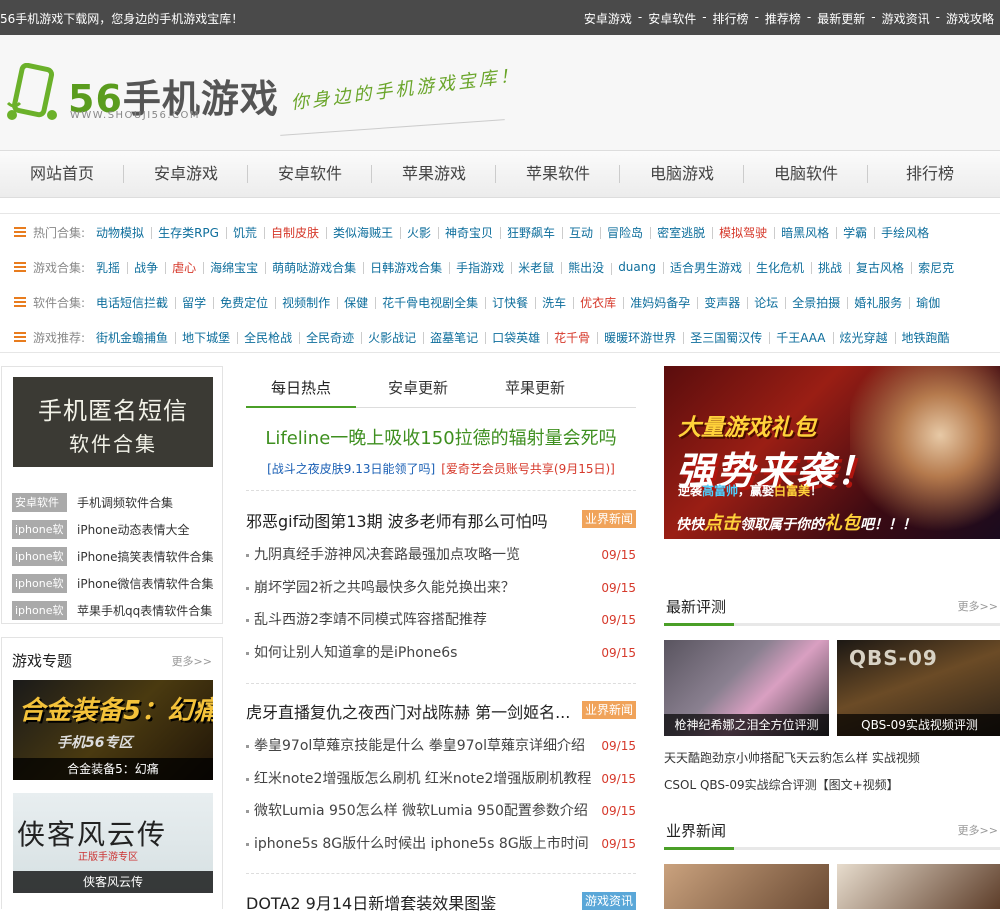 The width and height of the screenshot is (1000, 914). Describe the element at coordinates (841, 18) in the screenshot. I see `toplink-latest: 最新更新` at that location.